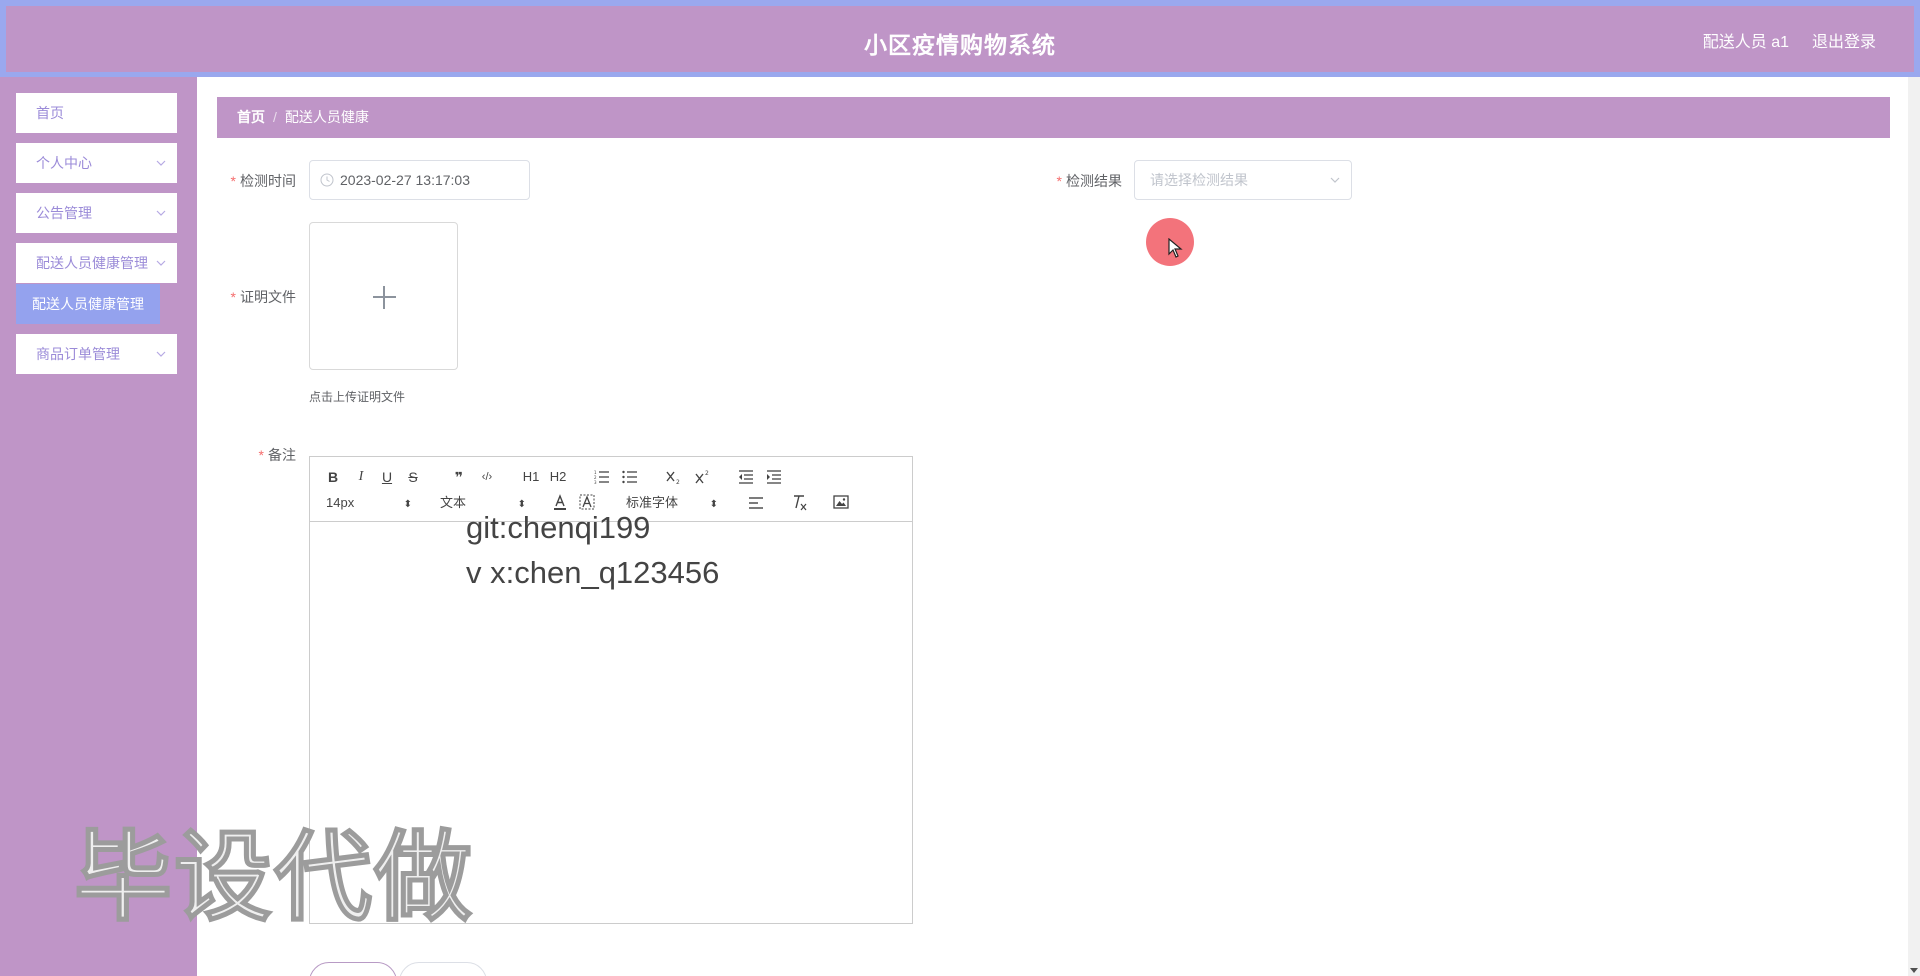 This screenshot has height=976, width=1920. What do you see at coordinates (353, 969) in the screenshot?
I see `submit-button` at bounding box center [353, 969].